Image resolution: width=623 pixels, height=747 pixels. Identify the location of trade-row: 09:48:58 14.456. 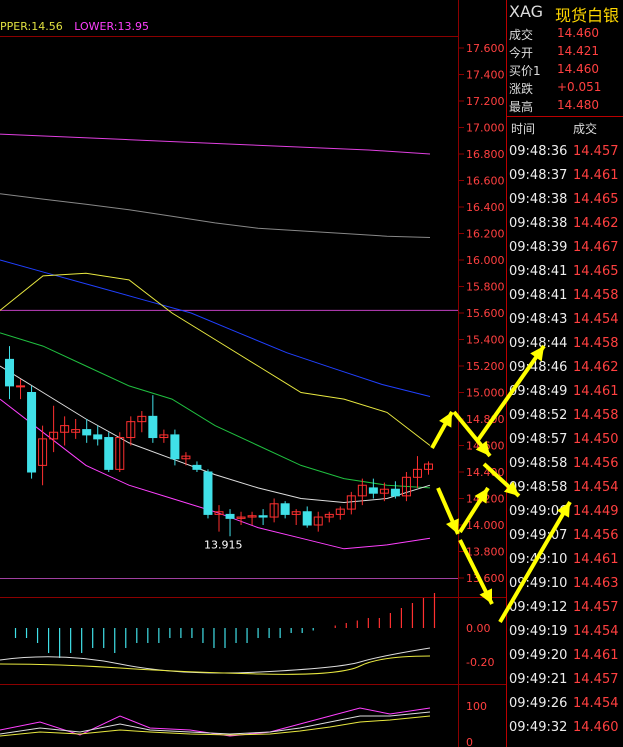
(565, 464).